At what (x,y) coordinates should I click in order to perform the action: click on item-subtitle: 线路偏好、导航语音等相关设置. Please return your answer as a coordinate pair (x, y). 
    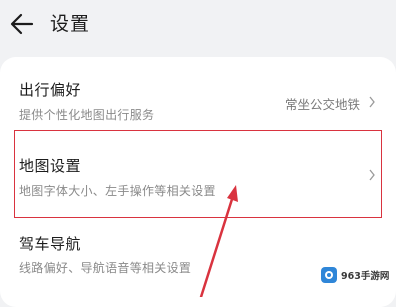
    Looking at the image, I should click on (105, 268).